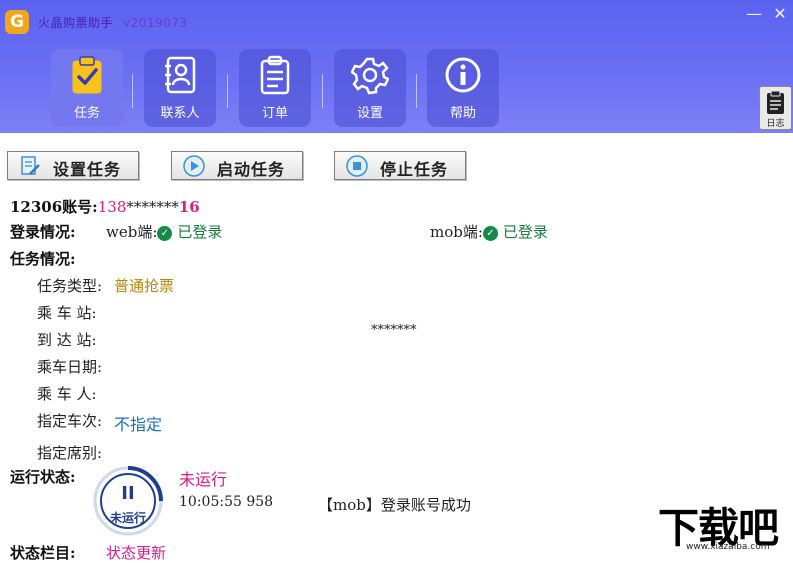  I want to click on contacts-book-icon, so click(180, 75).